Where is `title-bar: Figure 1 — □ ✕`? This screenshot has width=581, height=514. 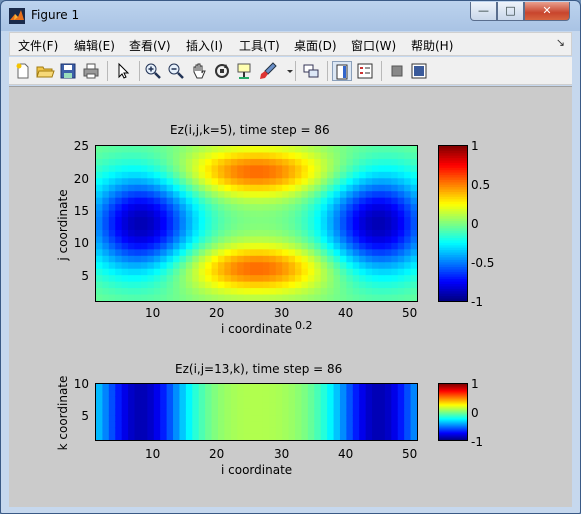 title-bar: Figure 1 — □ ✕ is located at coordinates (290, 16).